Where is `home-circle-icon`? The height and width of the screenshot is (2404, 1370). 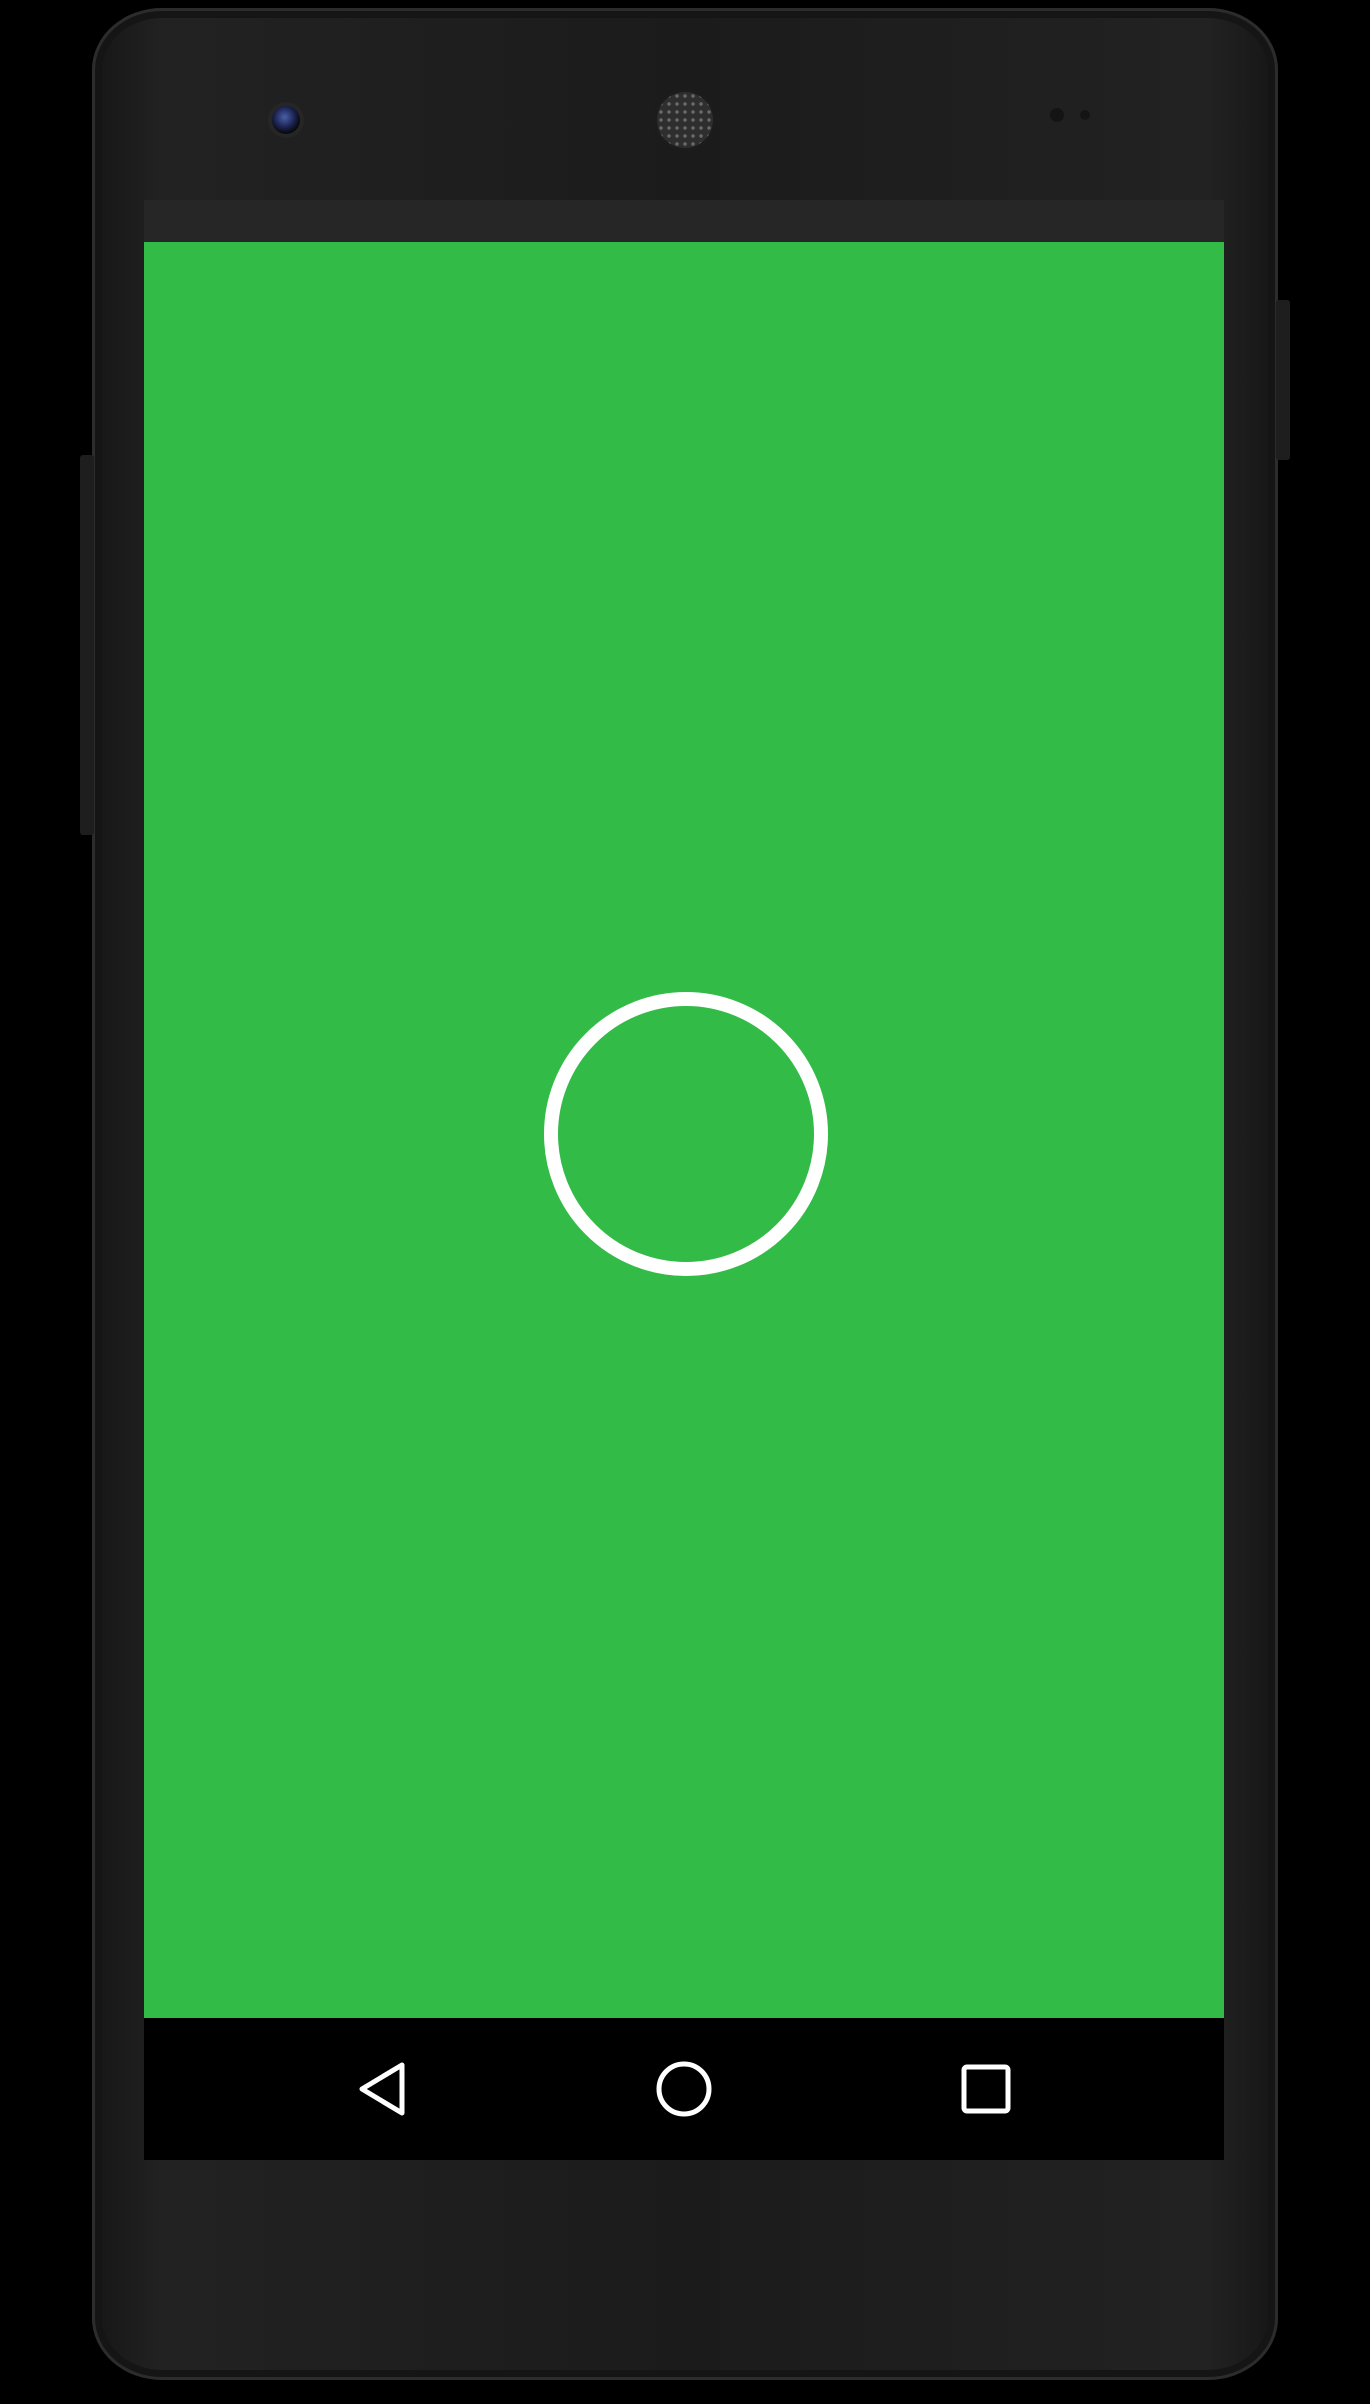 home-circle-icon is located at coordinates (684, 2089).